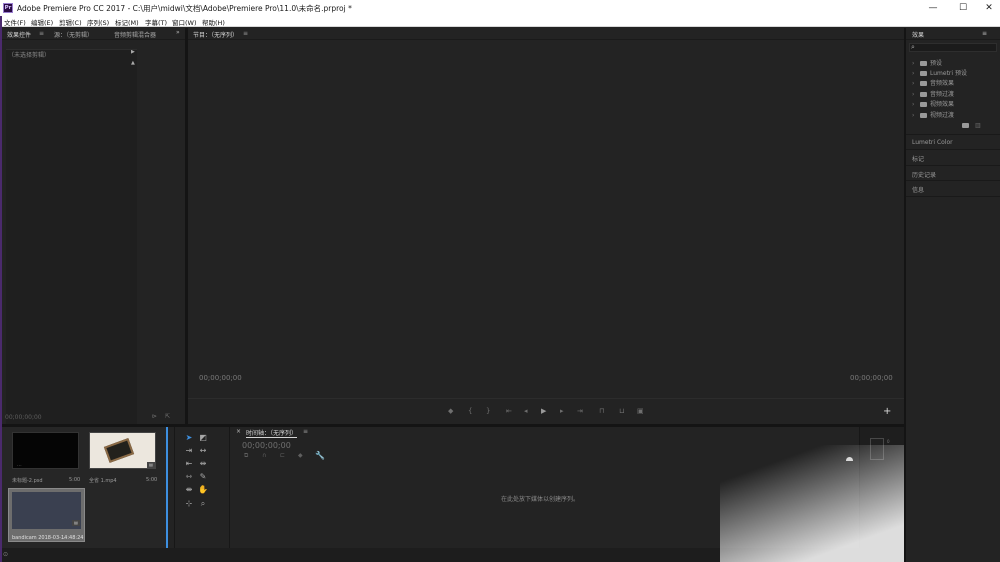 This screenshot has height=562, width=1000. I want to click on slip-tool-icon: ⇿, so click(189, 477).